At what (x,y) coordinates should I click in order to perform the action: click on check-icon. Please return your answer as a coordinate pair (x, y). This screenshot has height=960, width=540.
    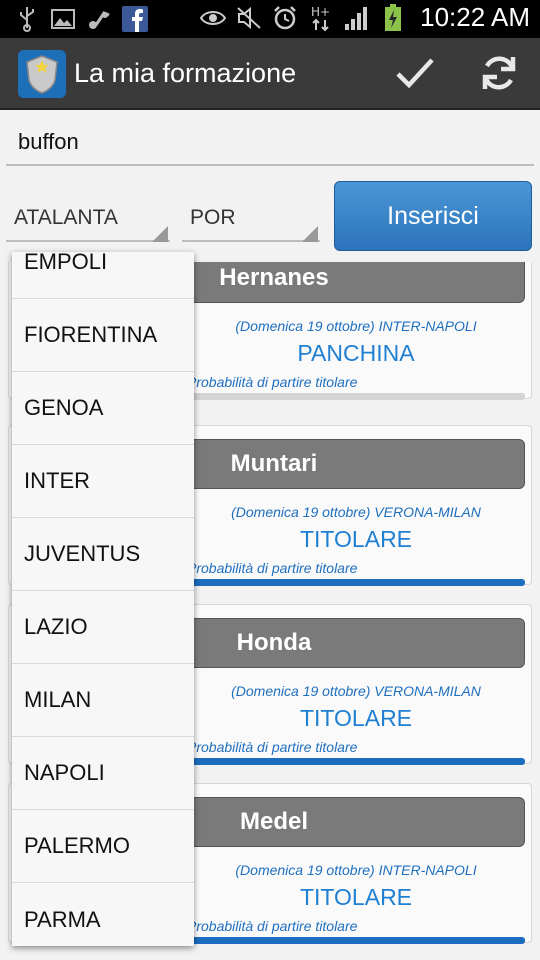
    Looking at the image, I should click on (415, 75).